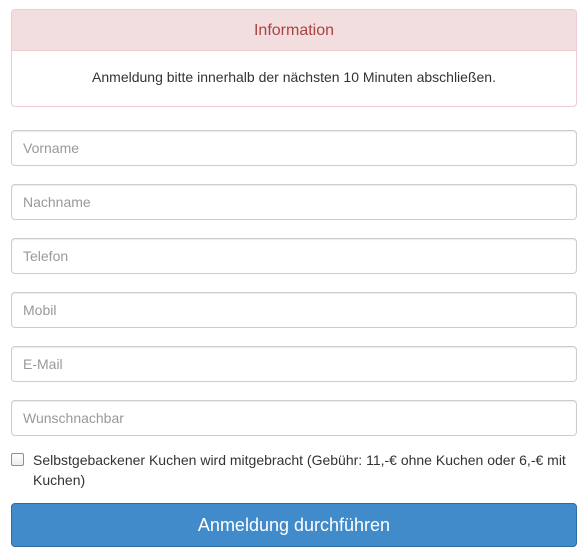 Image resolution: width=578 pixels, height=547 pixels. What do you see at coordinates (294, 525) in the screenshot?
I see `submit-registration-button: Anmeldung durchführen` at bounding box center [294, 525].